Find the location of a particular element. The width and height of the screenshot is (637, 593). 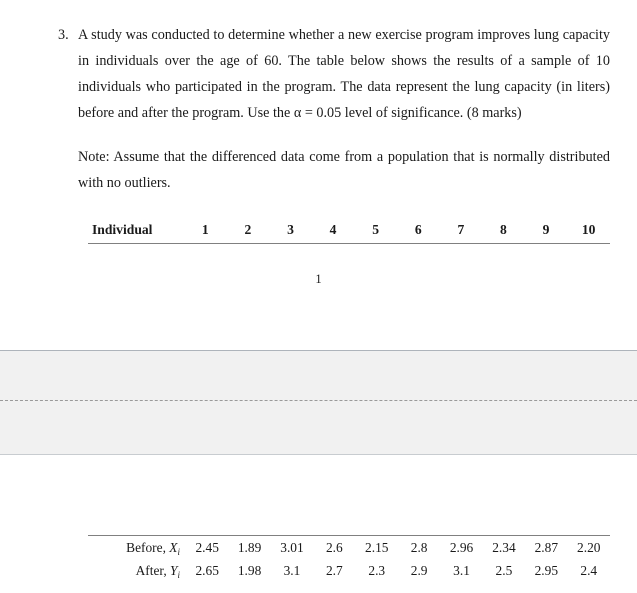

individual-col-6: 6 is located at coordinates (418, 231).